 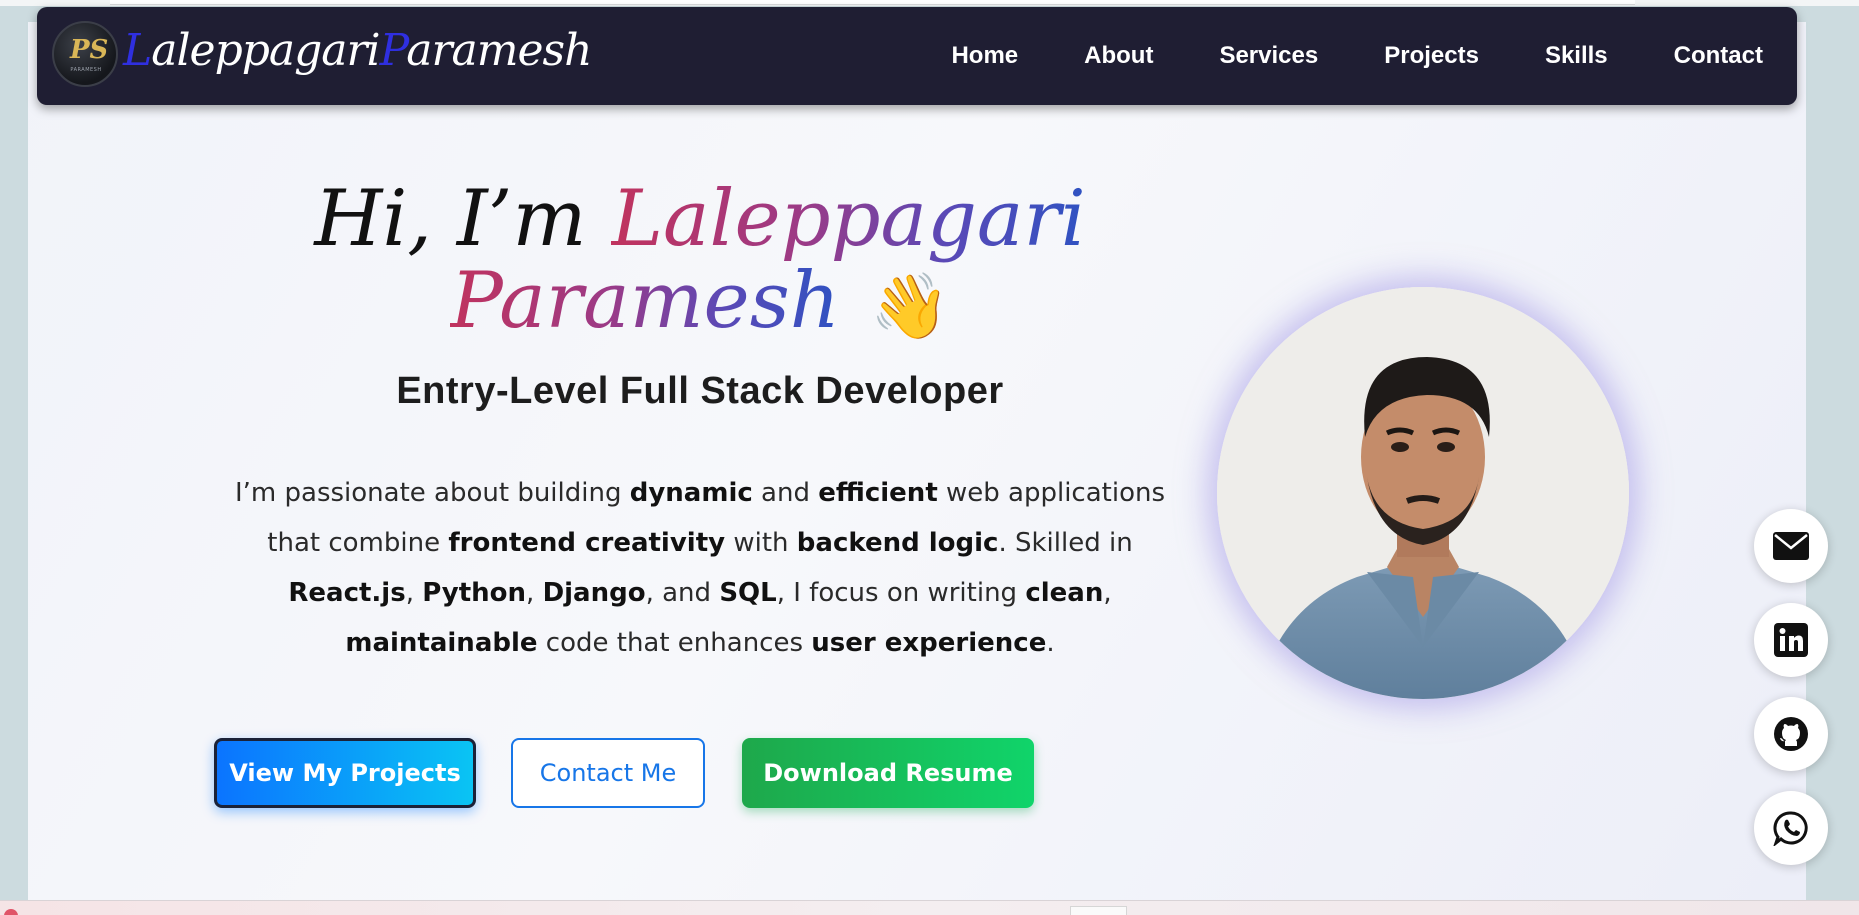 I want to click on browser-top-line, so click(x=872, y=2).